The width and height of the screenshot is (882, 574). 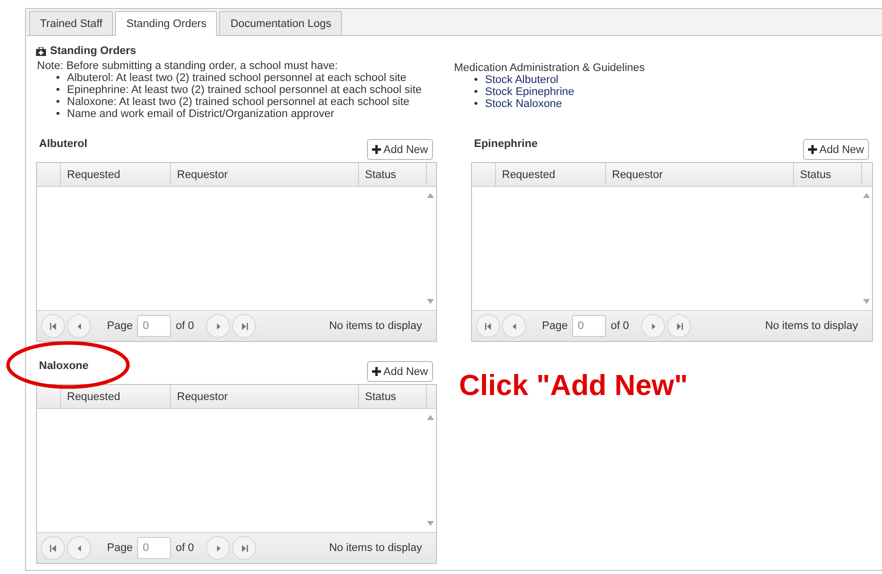 I want to click on panel-title: Epinephrine, so click(x=505, y=144).